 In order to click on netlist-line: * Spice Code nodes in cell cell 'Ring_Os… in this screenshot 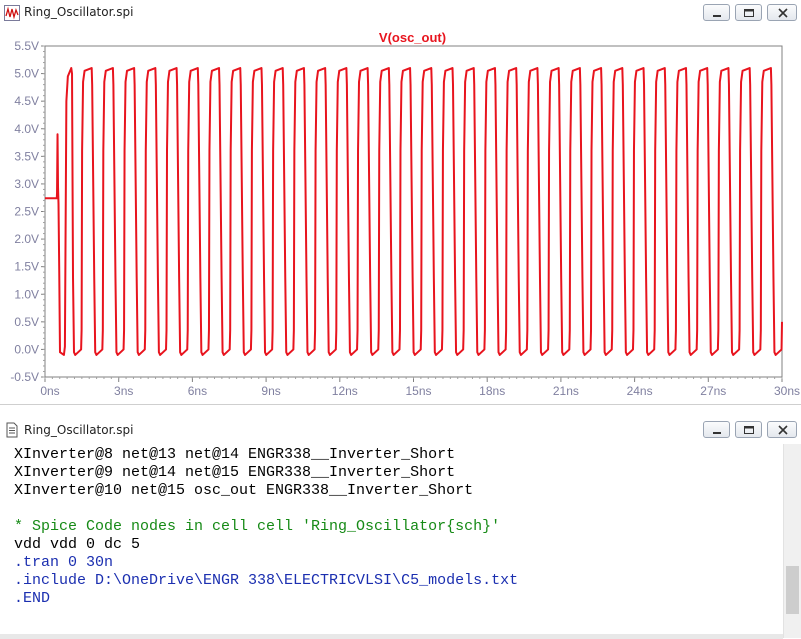, I will do `click(257, 526)`.